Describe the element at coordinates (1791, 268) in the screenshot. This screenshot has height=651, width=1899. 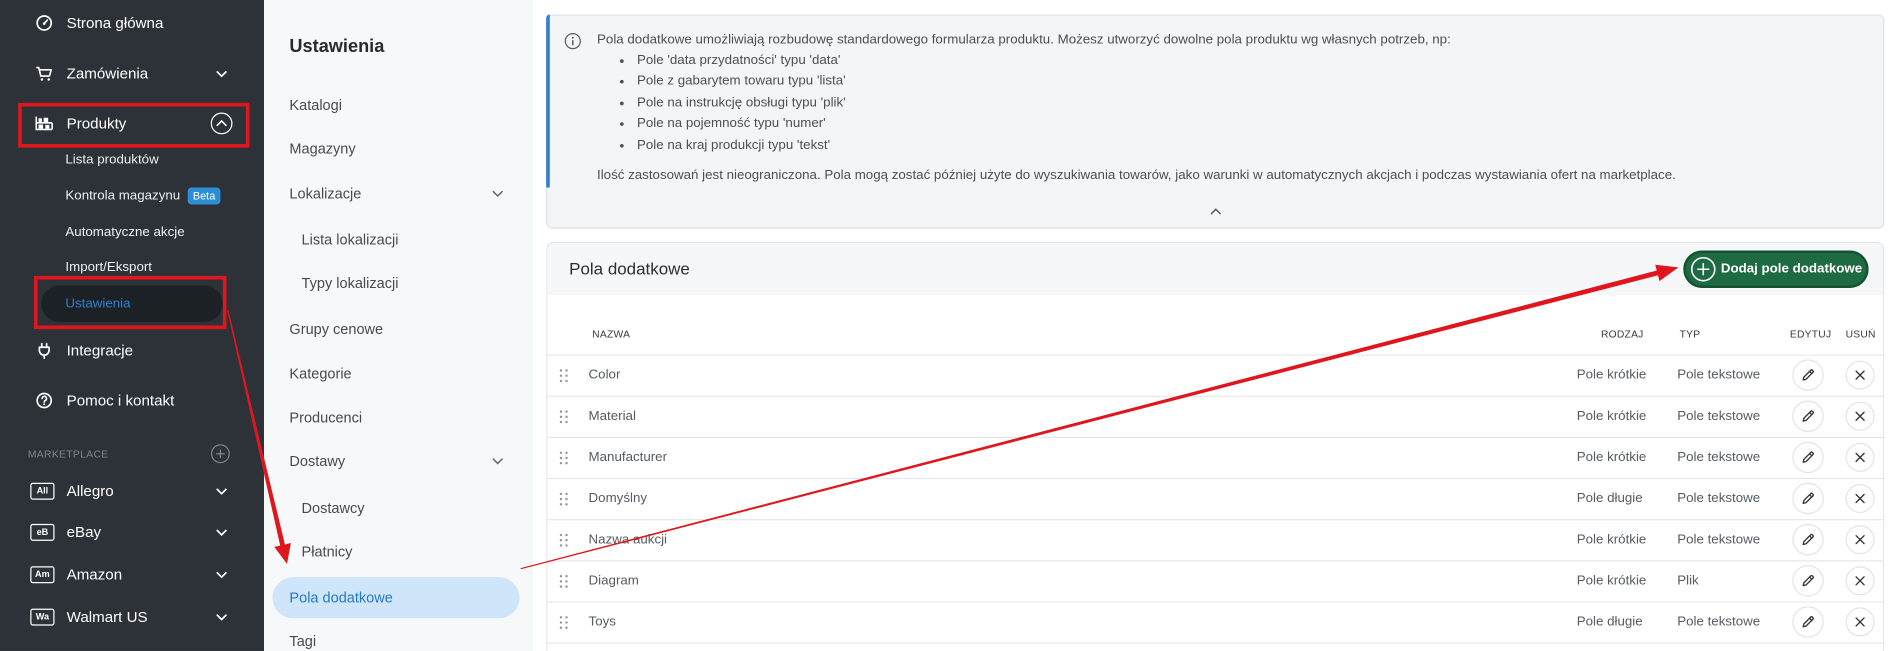
I see `add-button-label: Dodaj pole dodatkowe` at that location.